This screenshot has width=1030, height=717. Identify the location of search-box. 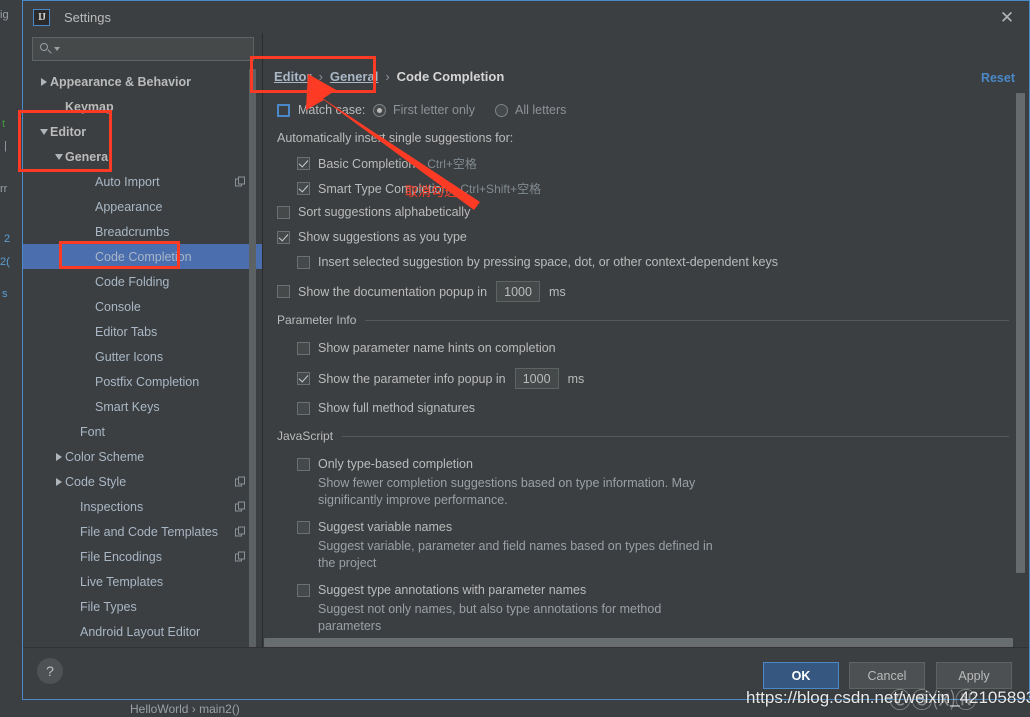
(143, 49).